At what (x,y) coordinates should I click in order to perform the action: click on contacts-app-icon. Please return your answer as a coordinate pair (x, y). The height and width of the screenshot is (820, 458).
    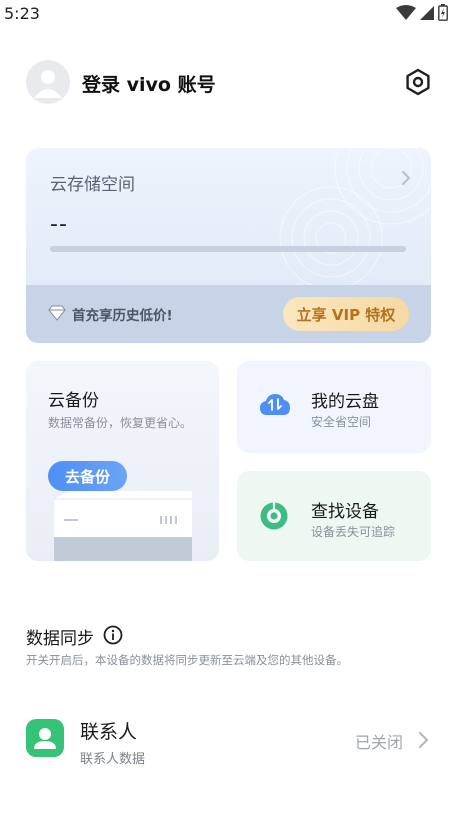
    Looking at the image, I should click on (45, 738).